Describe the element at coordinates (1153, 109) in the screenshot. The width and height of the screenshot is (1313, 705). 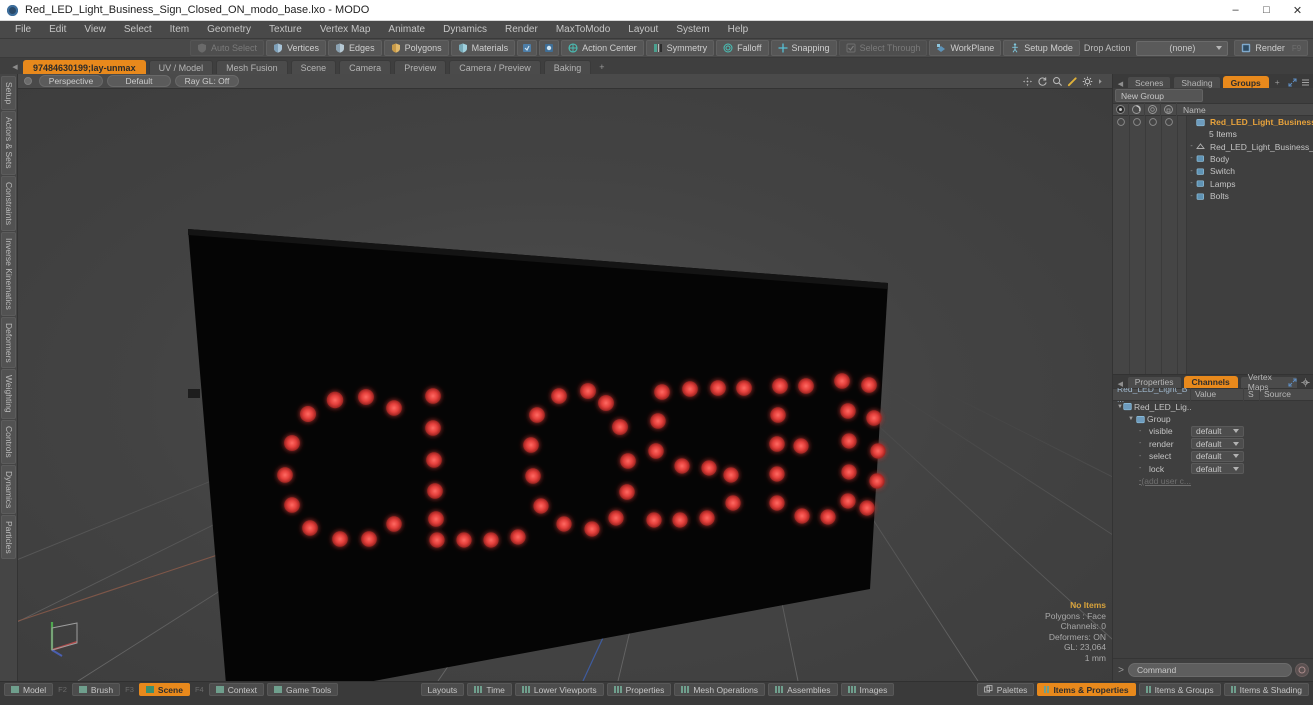
I see `select-column-icon` at that location.